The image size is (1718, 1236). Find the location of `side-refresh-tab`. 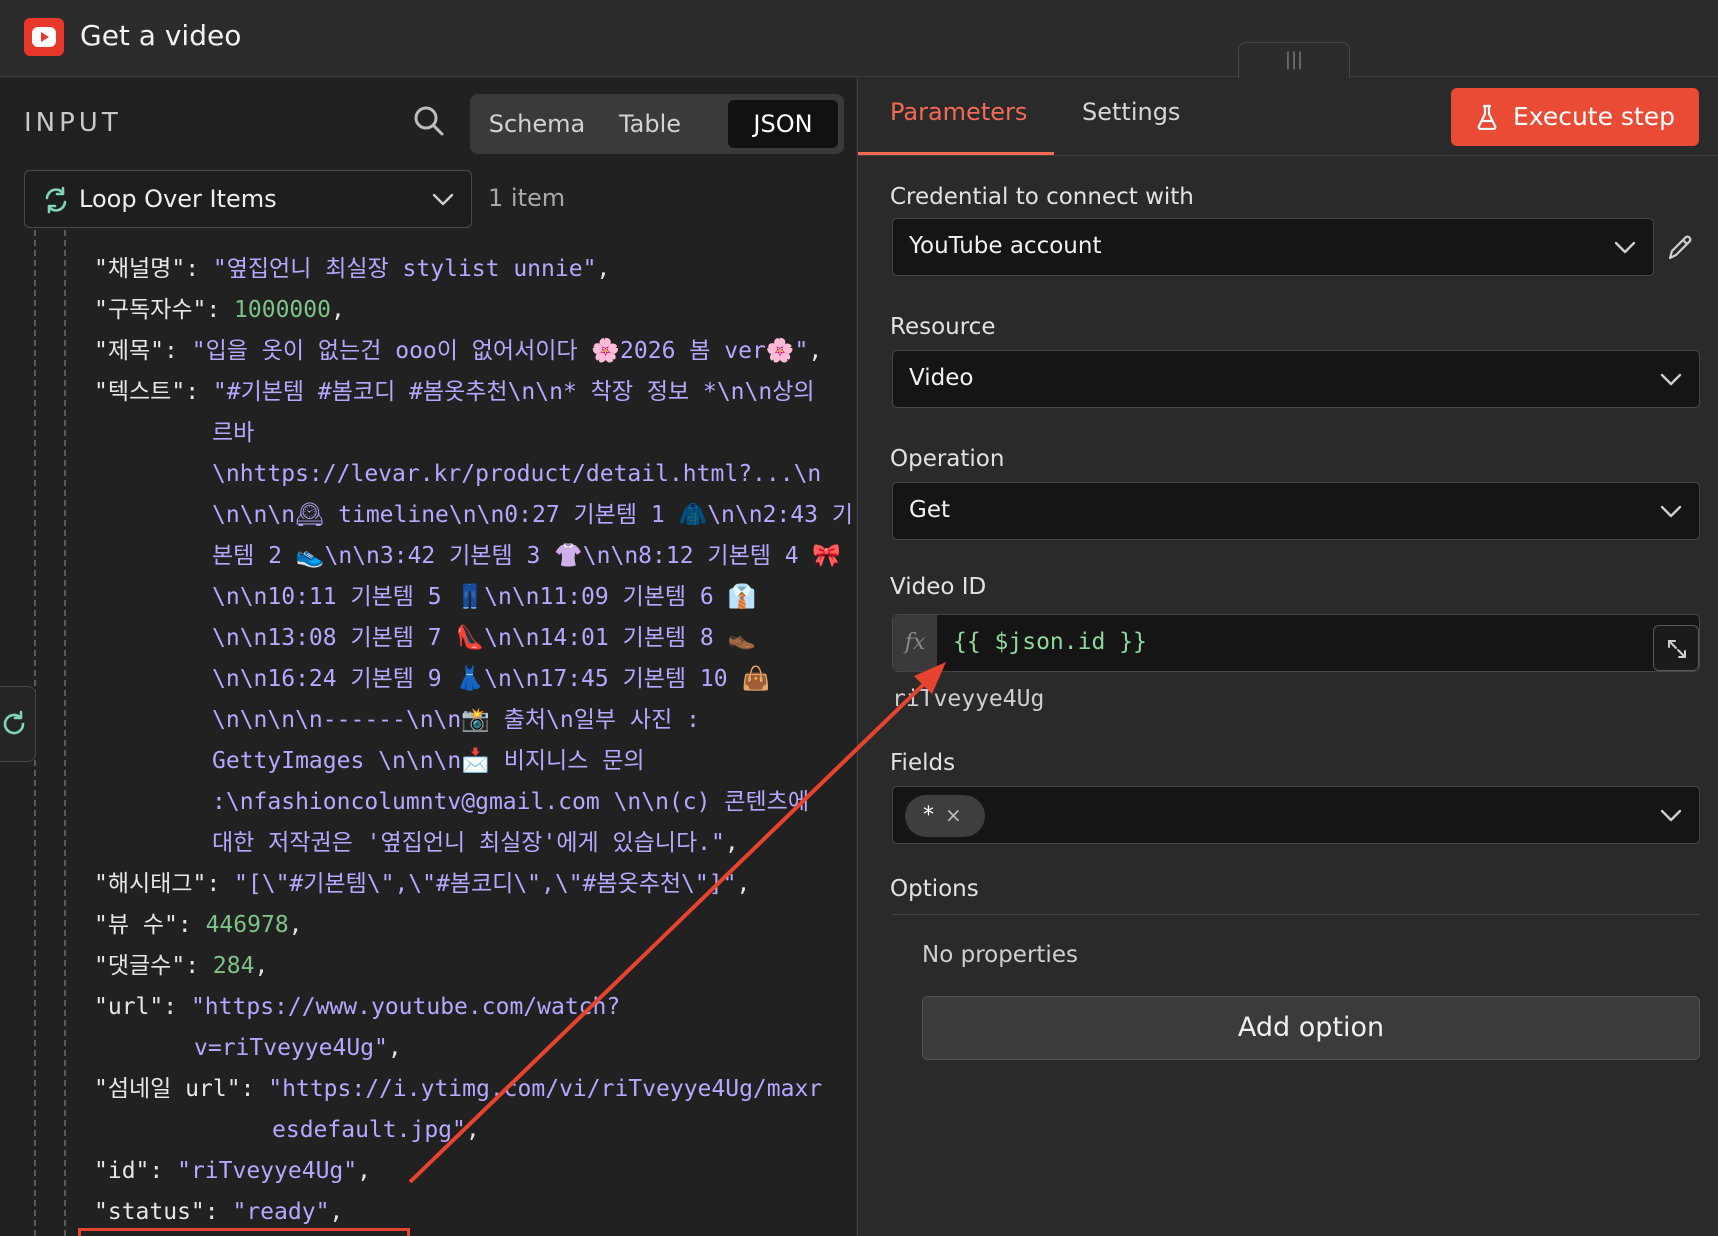

side-refresh-tab is located at coordinates (18, 724).